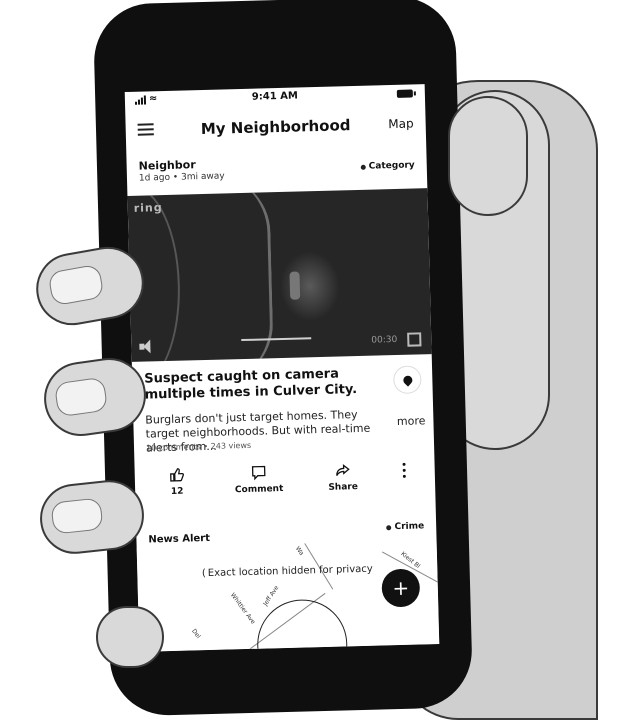 This screenshot has height=722, width=621. I want to click on alert-tag-label: Crime, so click(409, 527).